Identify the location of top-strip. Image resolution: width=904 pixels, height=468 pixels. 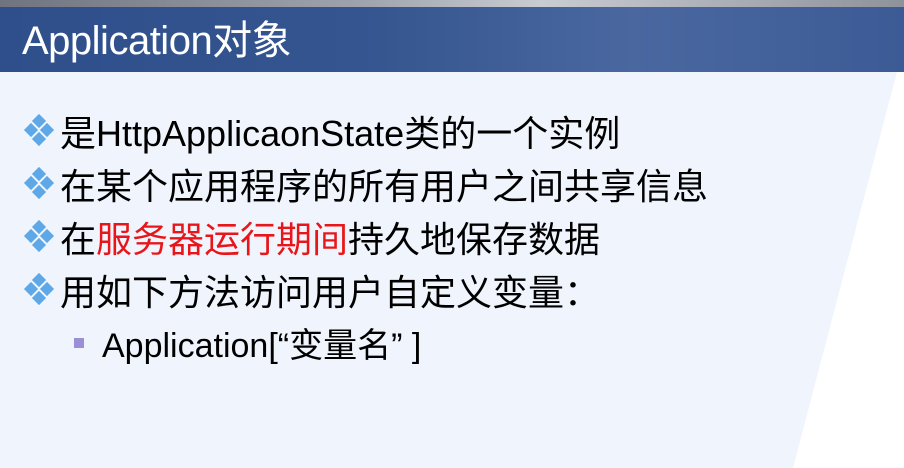
(452, 3).